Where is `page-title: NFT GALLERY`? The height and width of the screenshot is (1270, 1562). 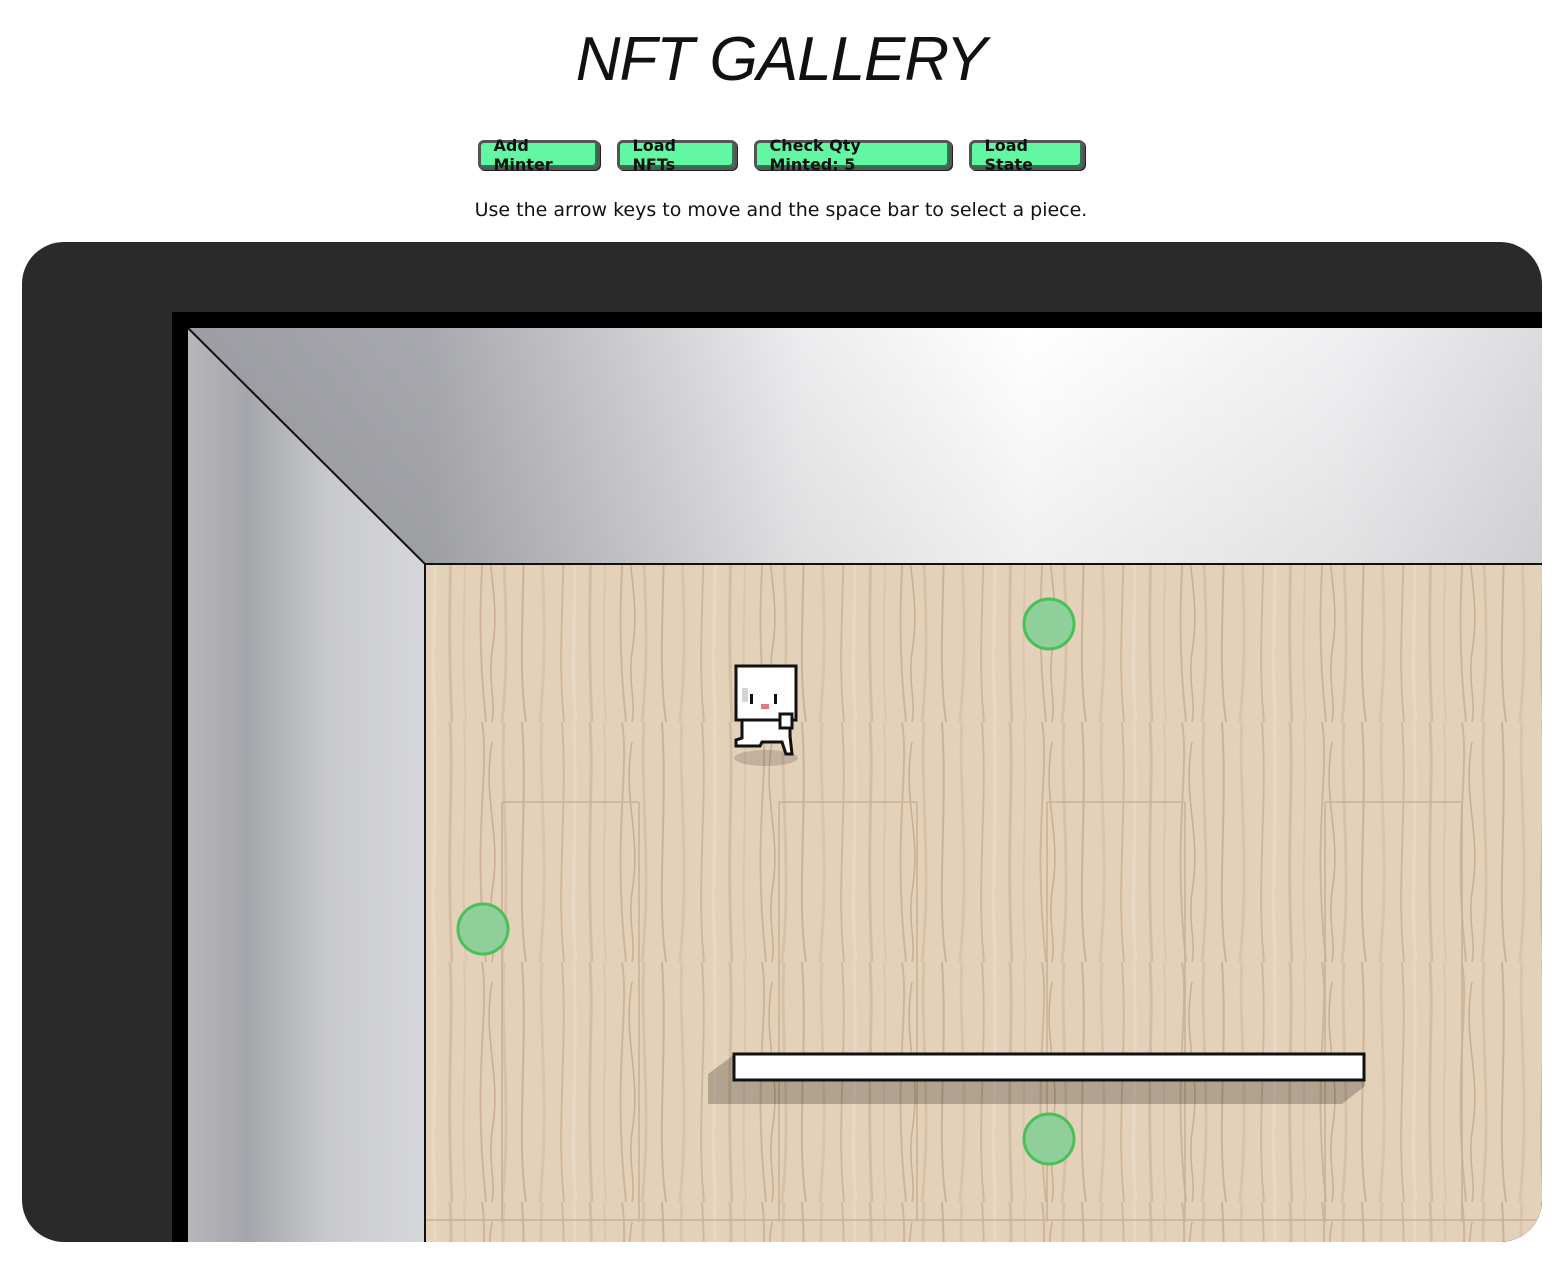 page-title: NFT GALLERY is located at coordinates (781, 59).